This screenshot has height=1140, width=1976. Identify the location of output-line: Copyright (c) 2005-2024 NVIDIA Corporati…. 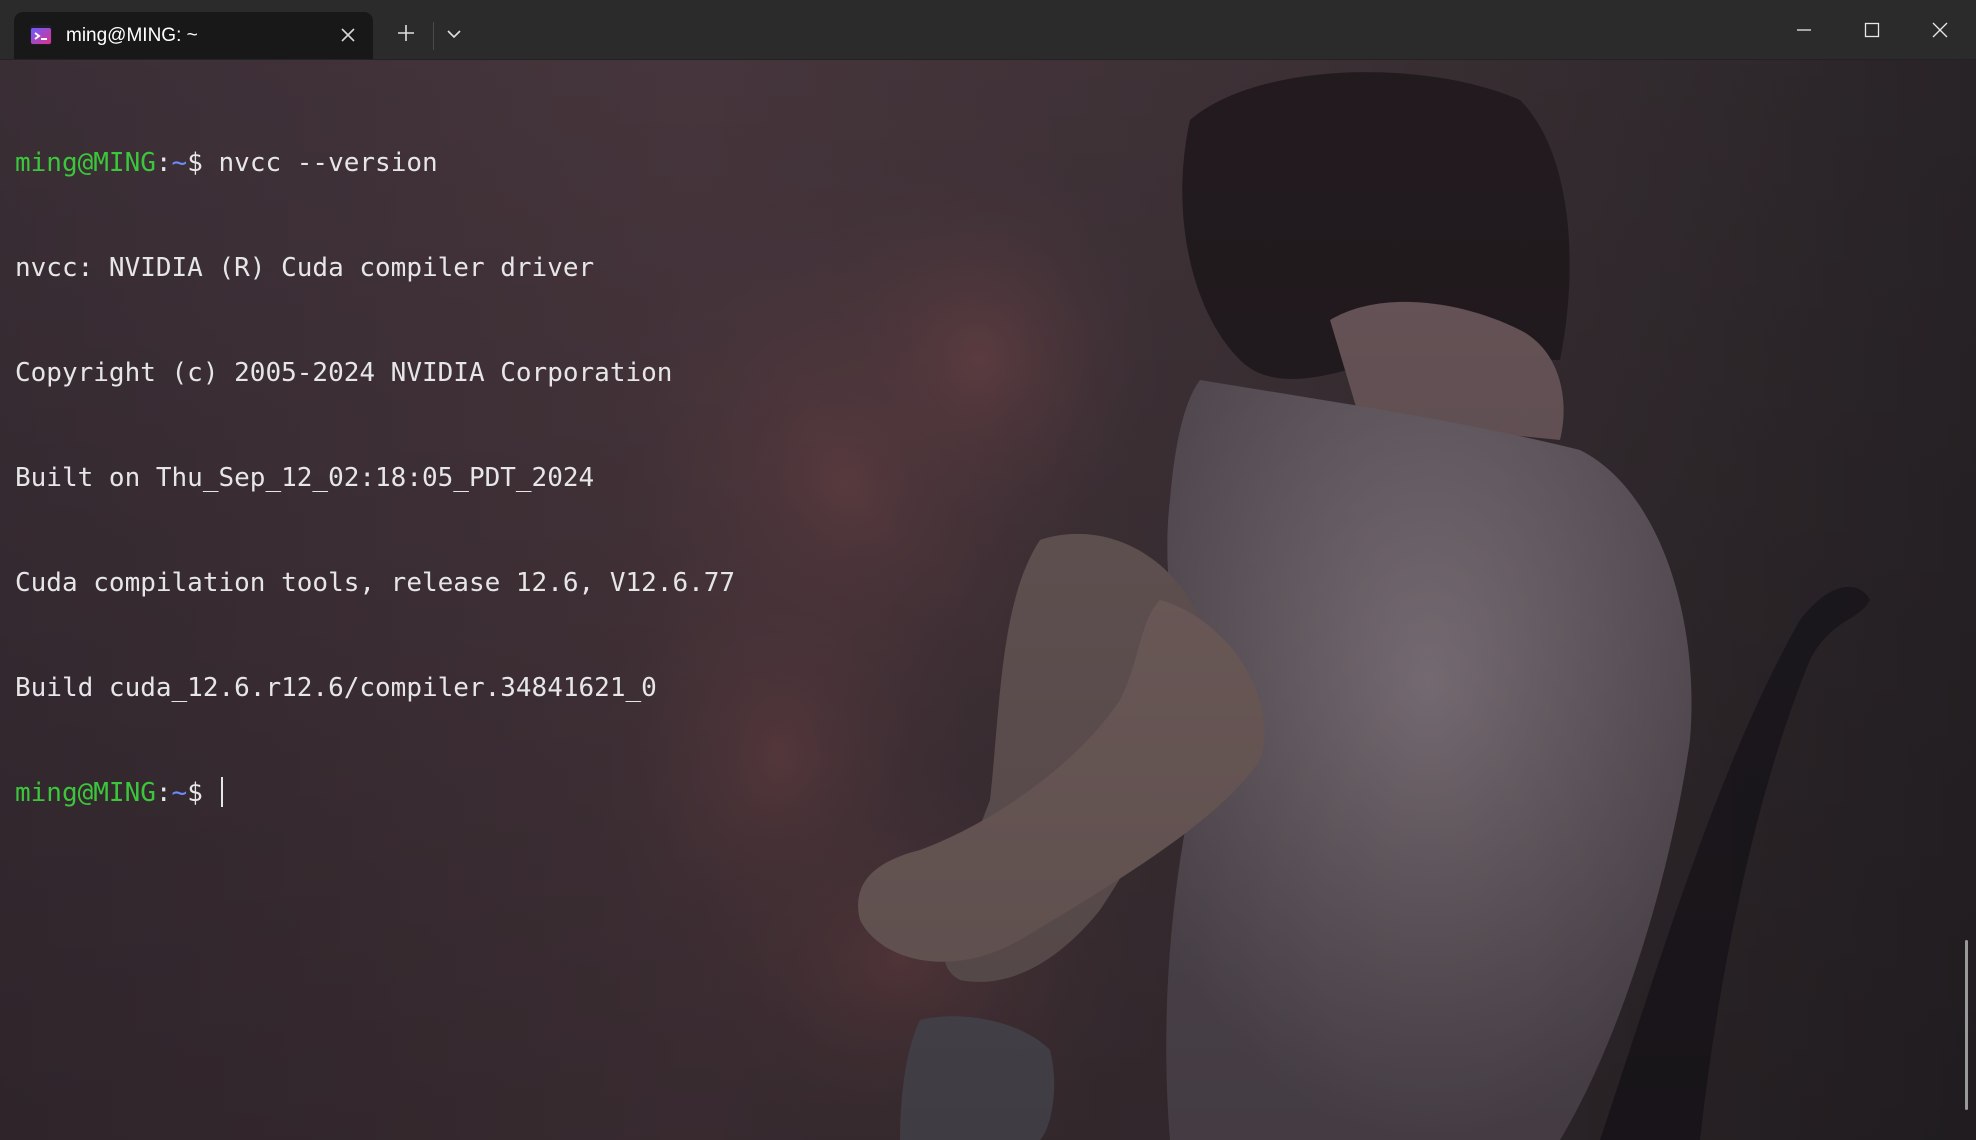
(344, 373).